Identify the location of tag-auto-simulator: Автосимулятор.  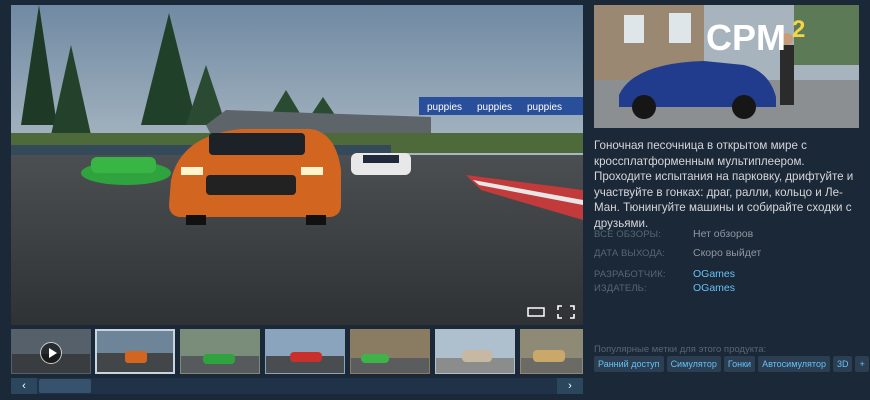
(794, 364).